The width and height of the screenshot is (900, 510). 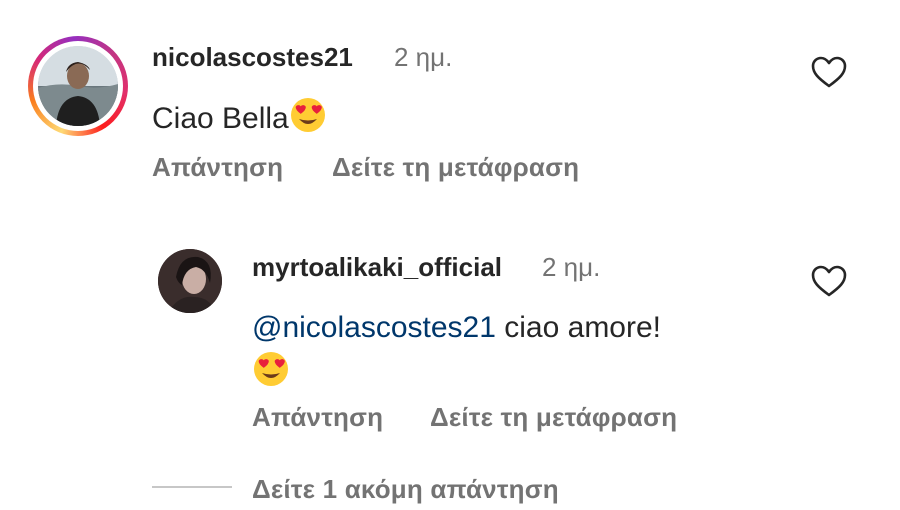 I want to click on avatar-story-ring, so click(x=78, y=86).